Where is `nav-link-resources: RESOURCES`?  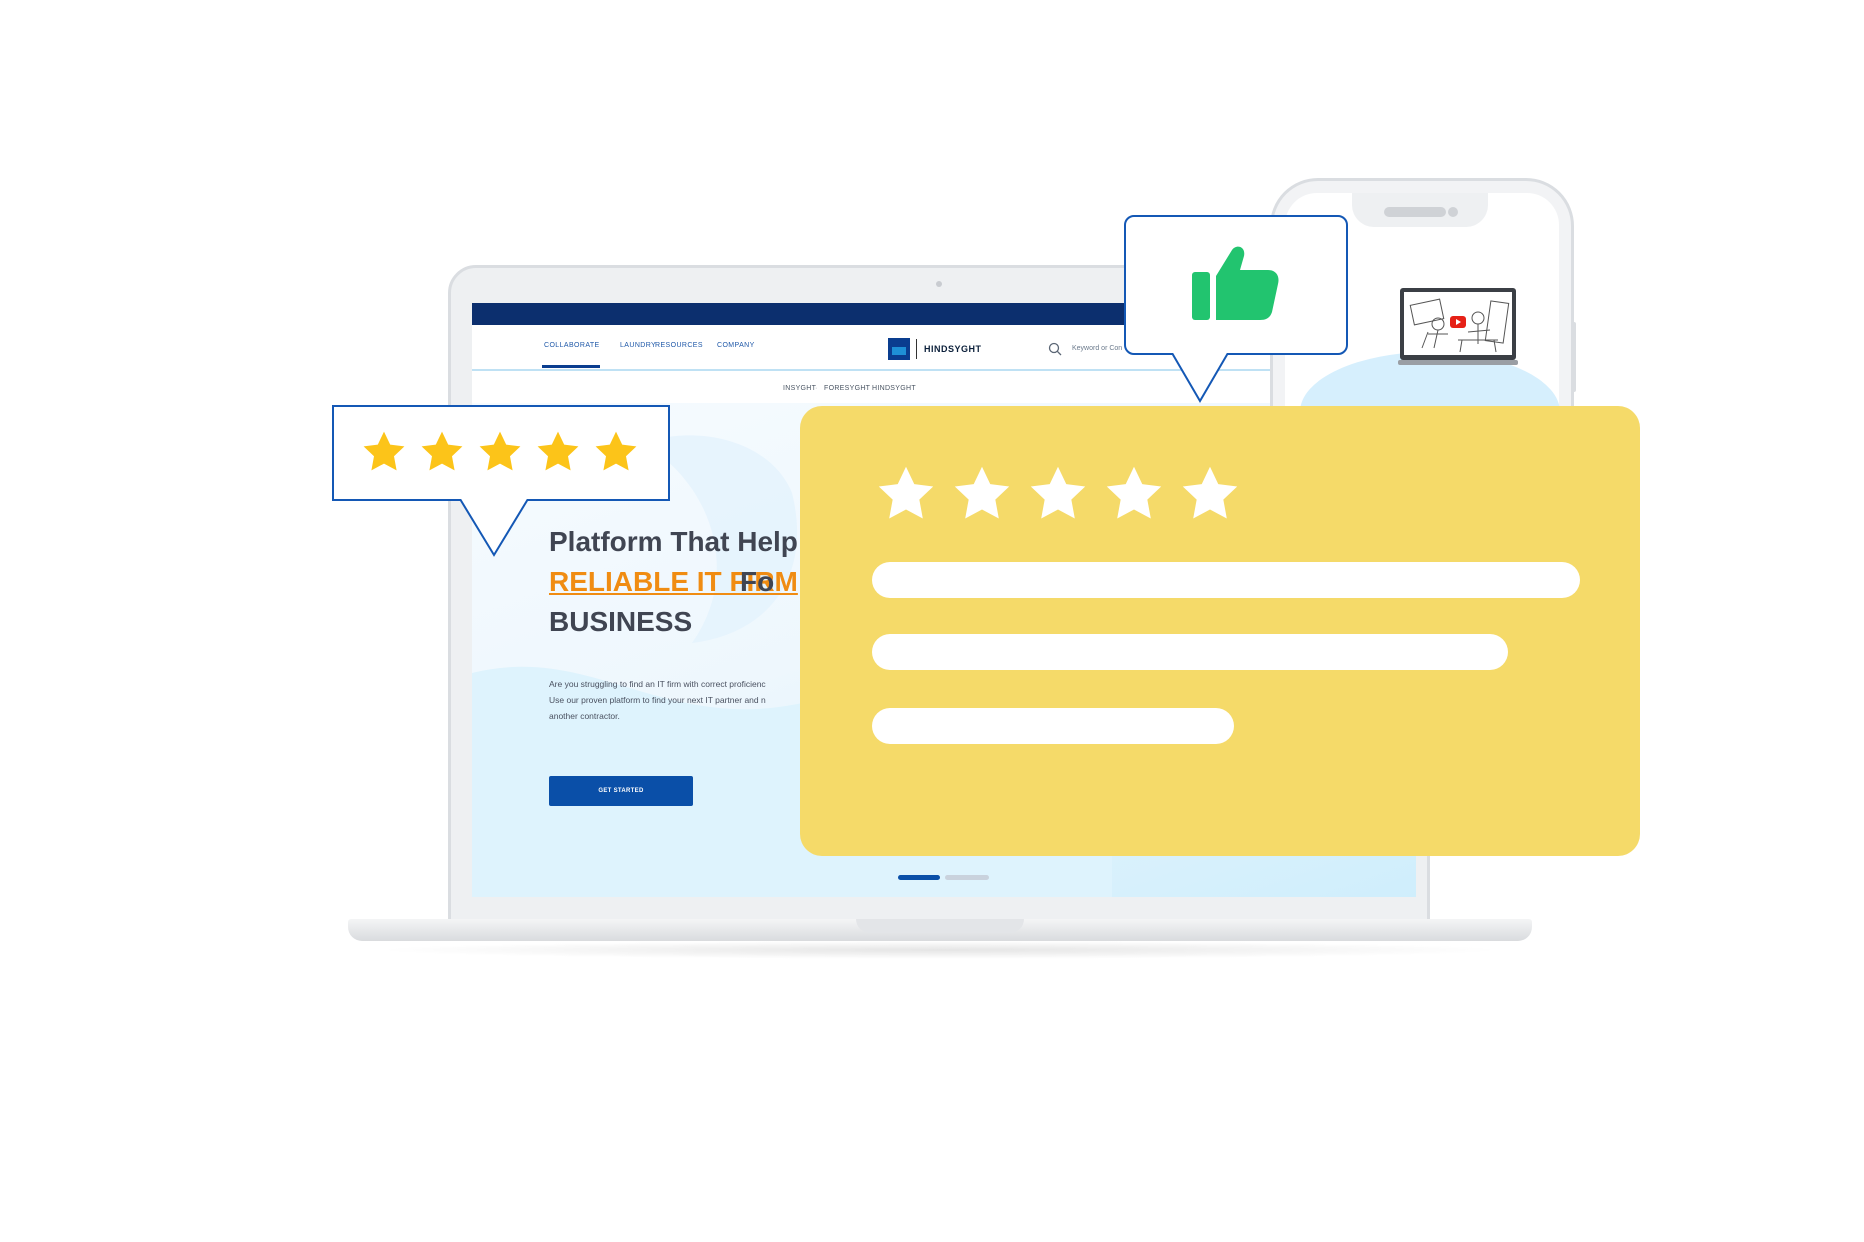 nav-link-resources: RESOURCES is located at coordinates (679, 345).